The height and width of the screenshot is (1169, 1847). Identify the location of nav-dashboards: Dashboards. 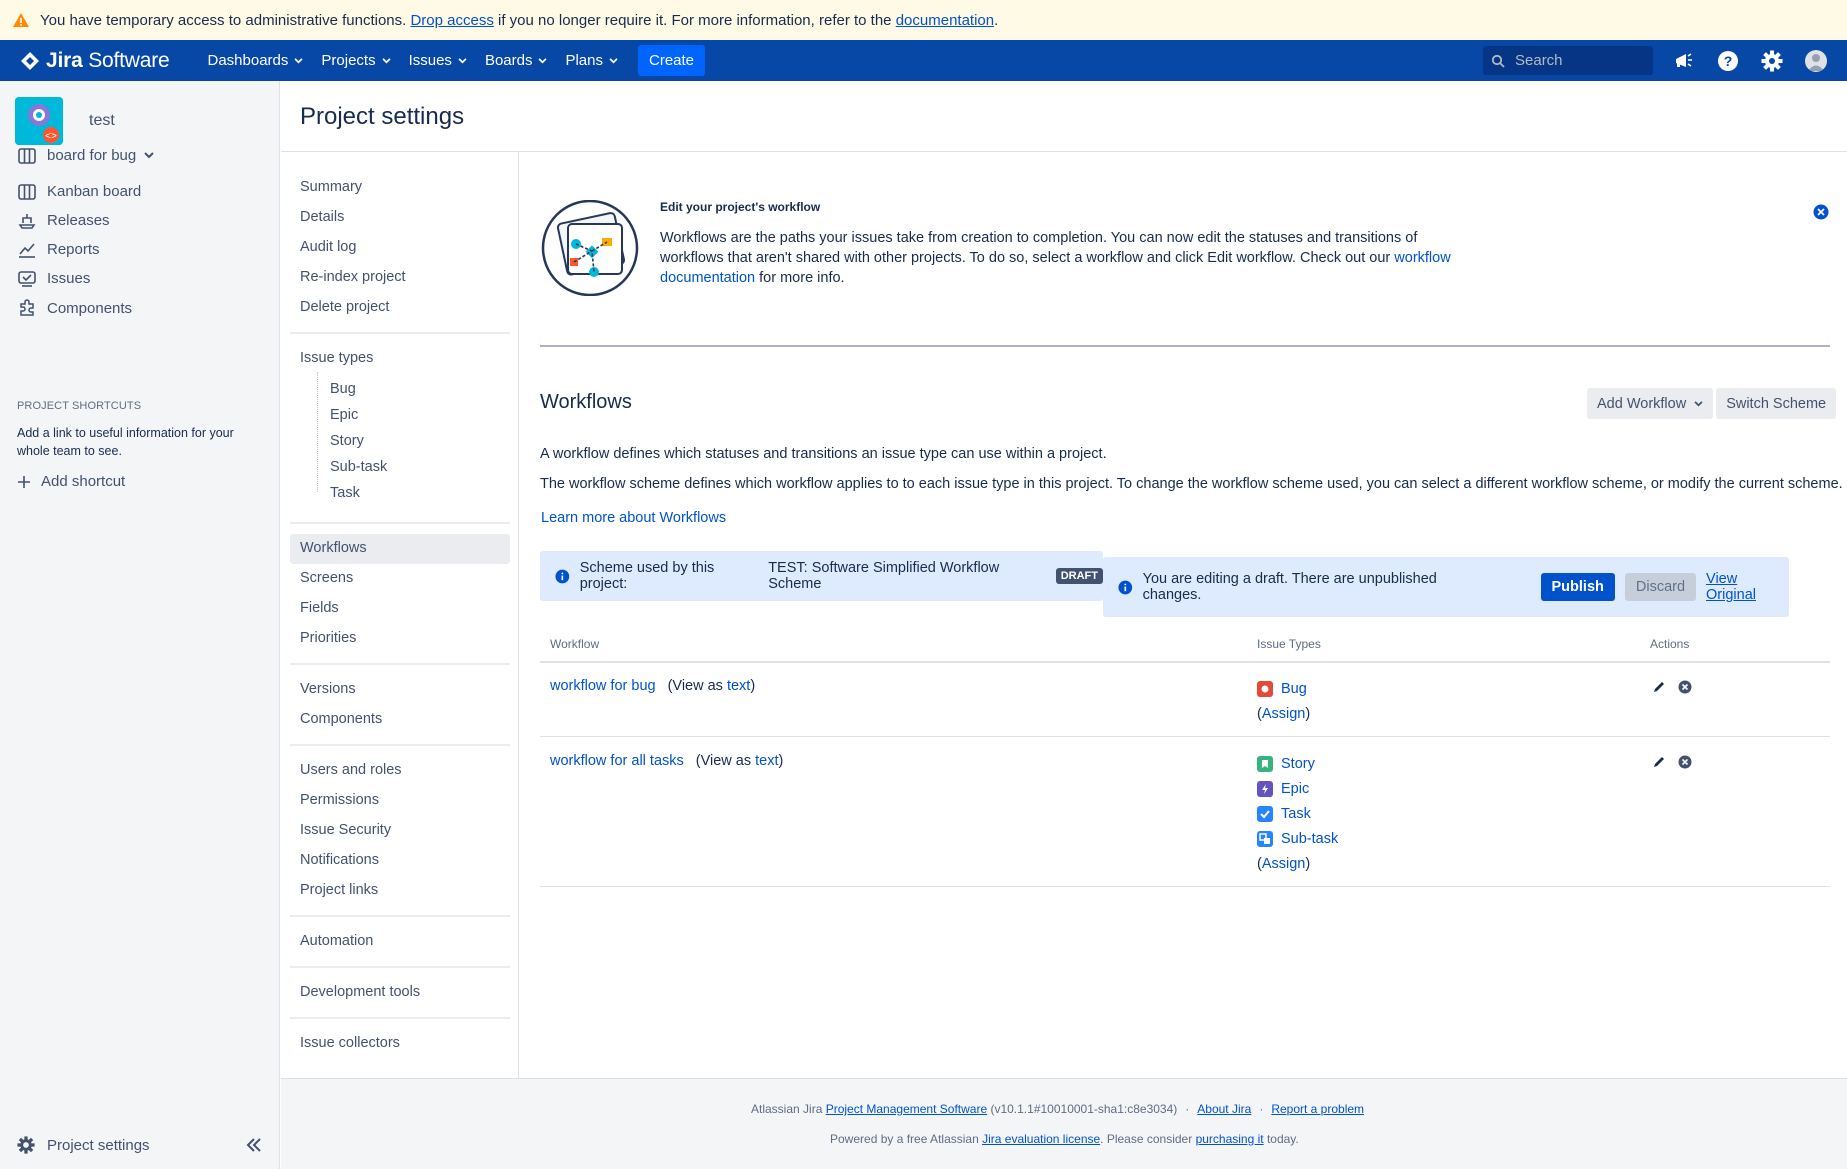
(256, 60).